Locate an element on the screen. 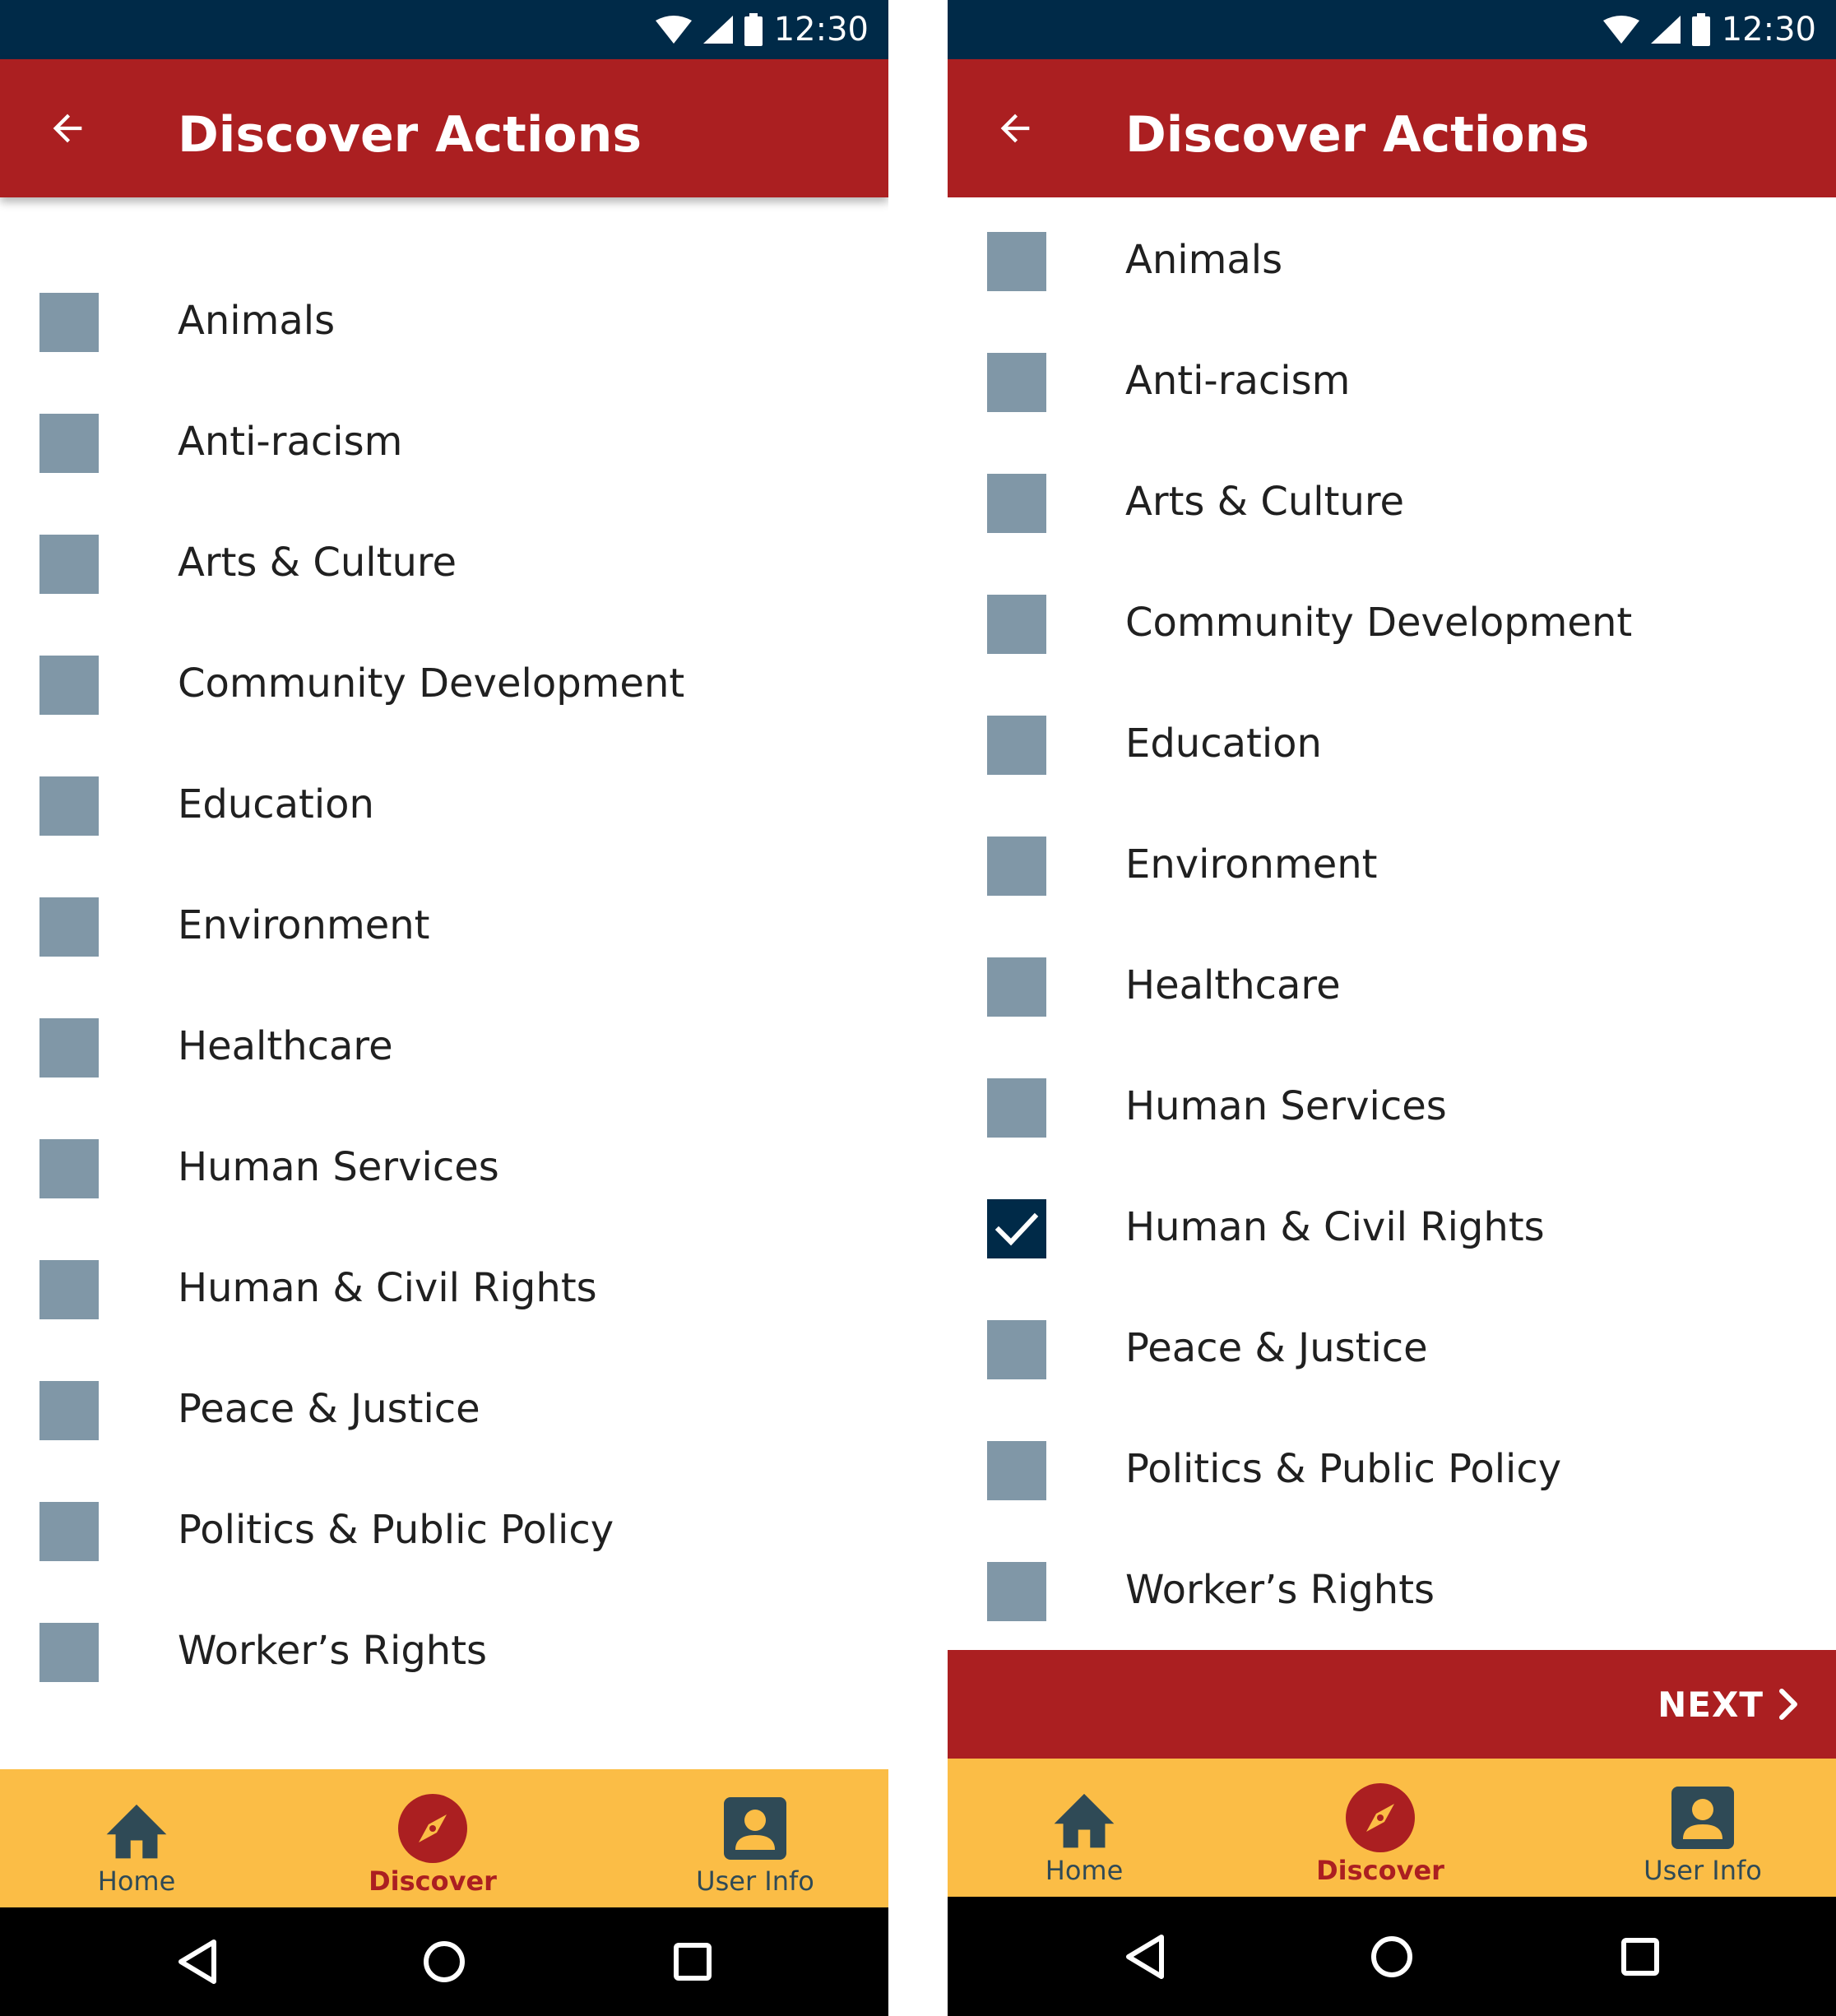  arrow-left-icon is located at coordinates (67, 128).